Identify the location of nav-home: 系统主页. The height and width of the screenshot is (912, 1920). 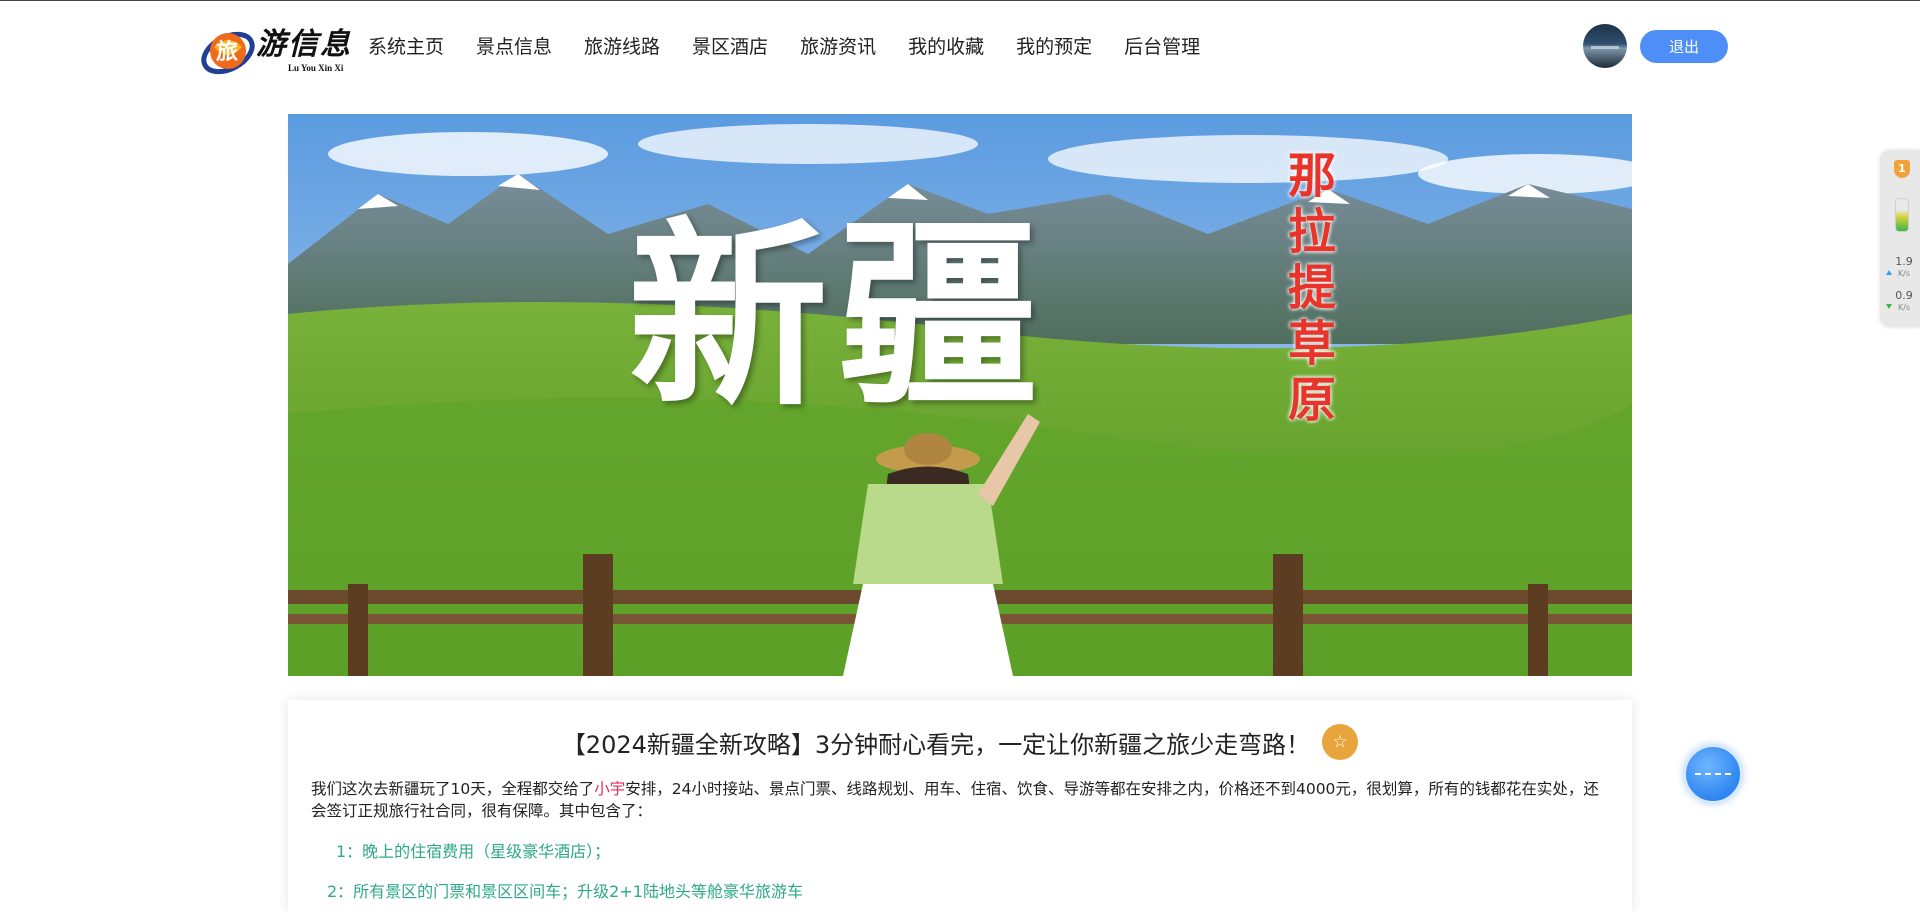
(408, 47).